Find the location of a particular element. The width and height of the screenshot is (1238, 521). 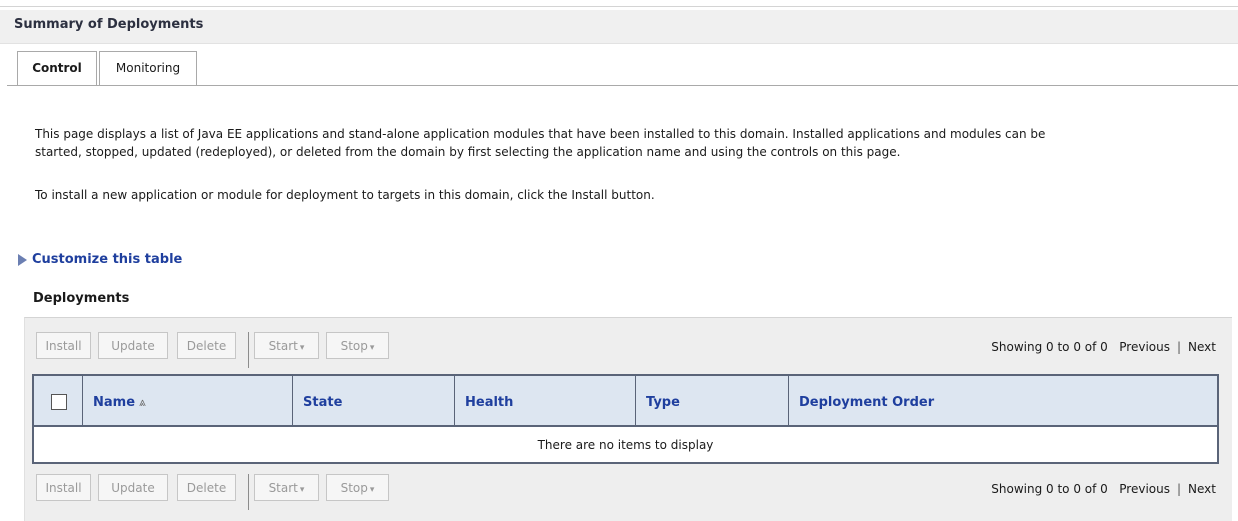

column-header-name: Name ⩓ is located at coordinates (188, 401).